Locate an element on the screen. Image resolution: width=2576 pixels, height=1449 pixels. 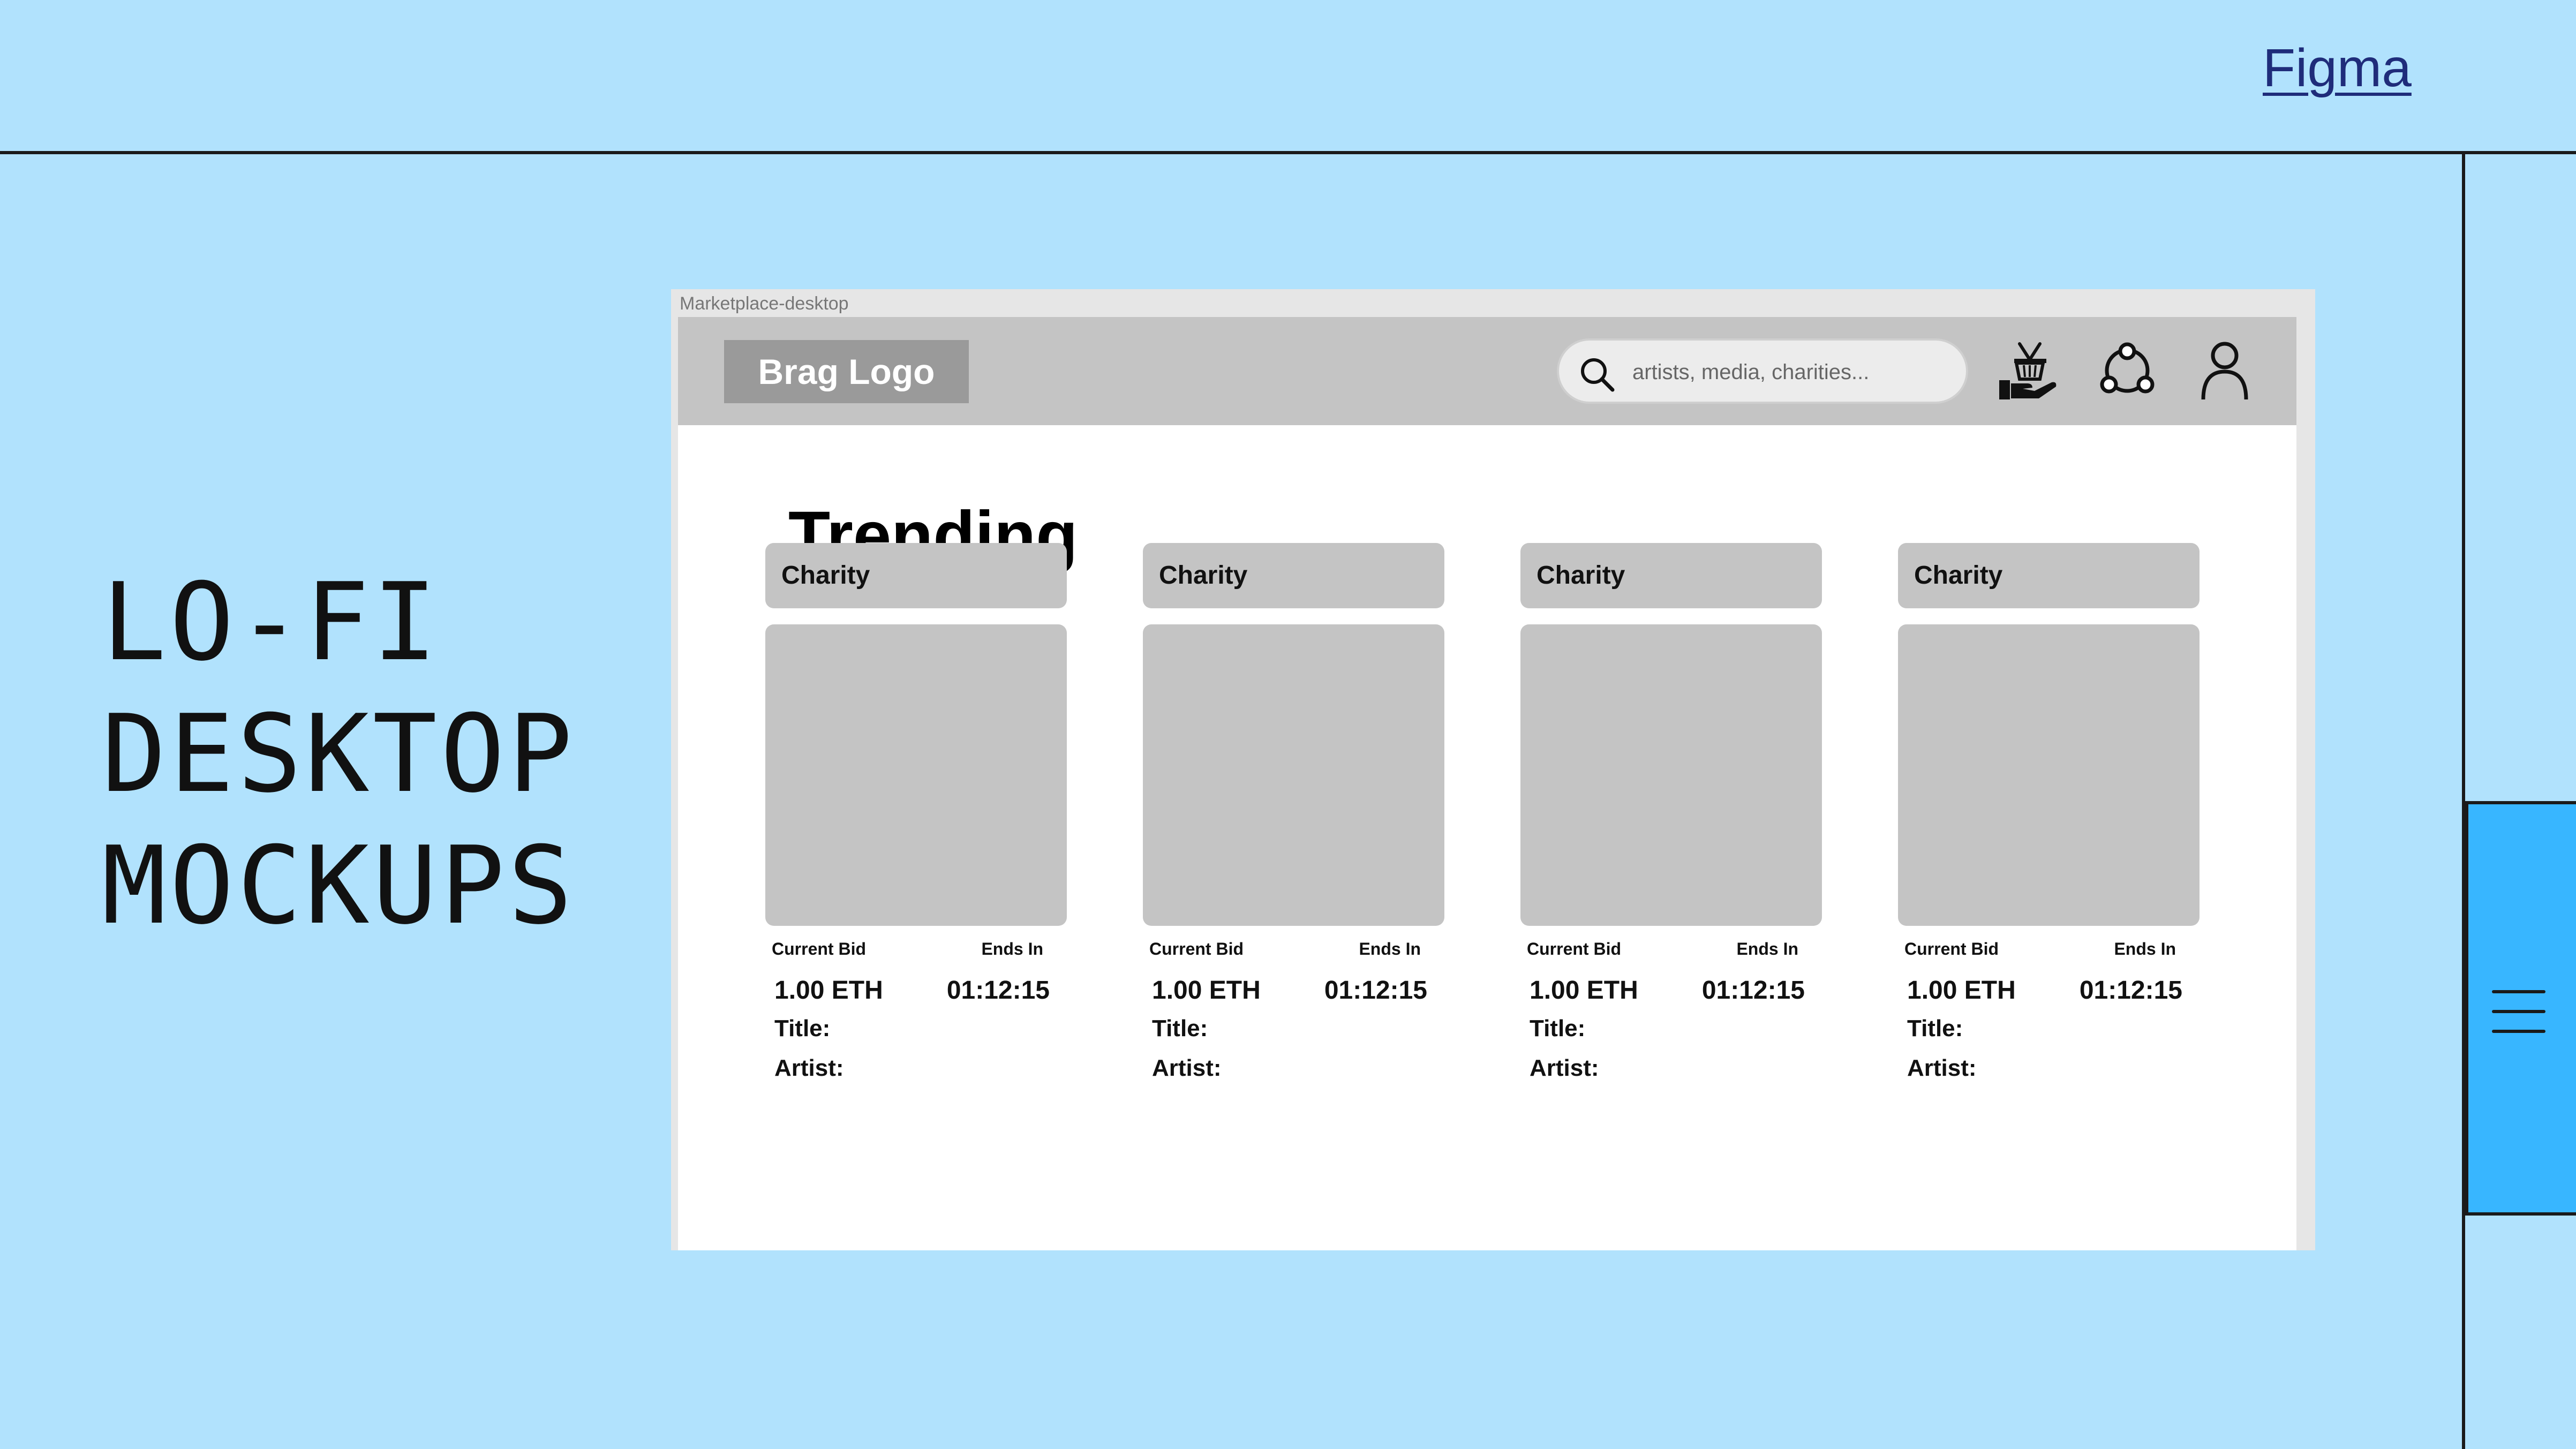
headline-line: DESKTOP is located at coordinates (339, 755).